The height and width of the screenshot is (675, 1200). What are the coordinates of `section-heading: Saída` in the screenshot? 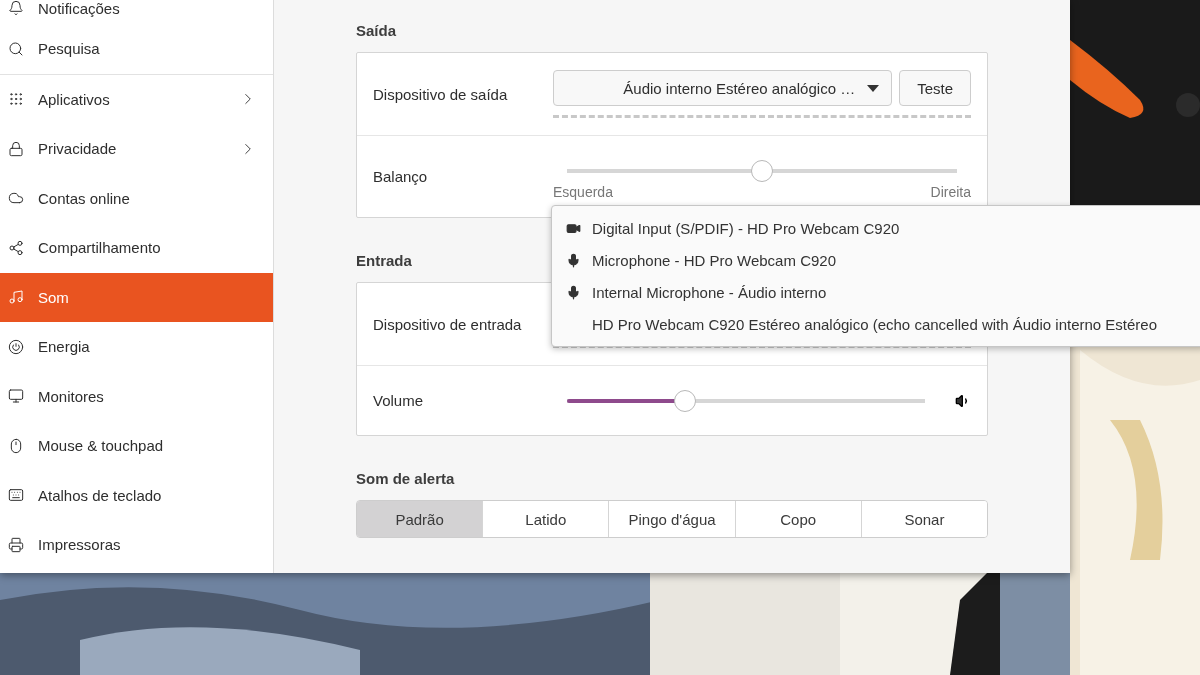 It's located at (376, 30).